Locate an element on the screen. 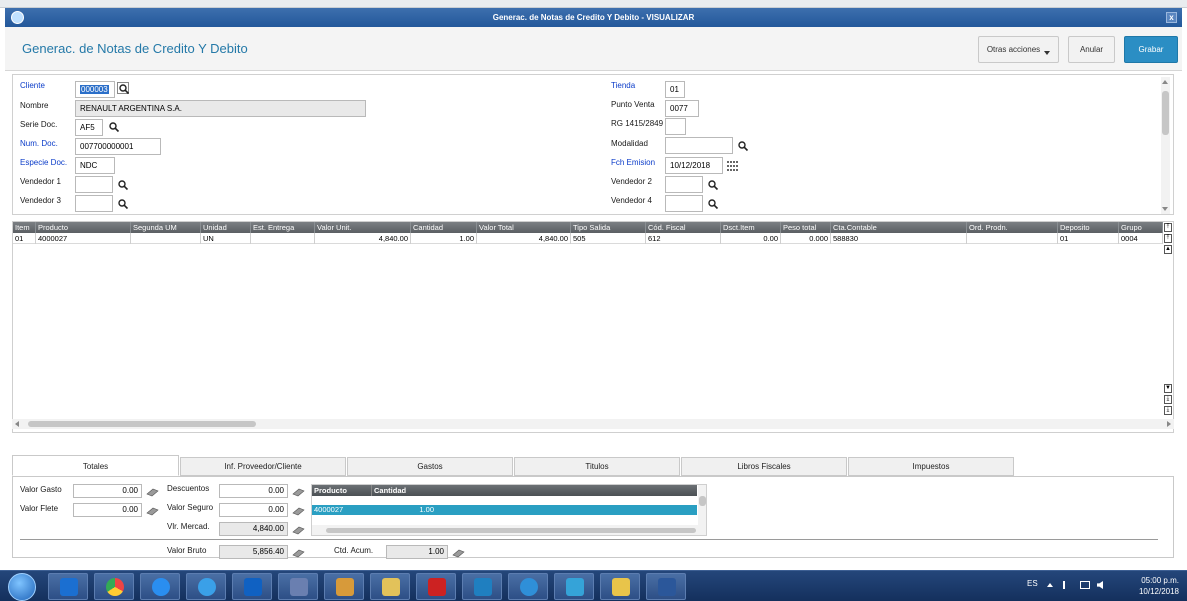  page-down-icon: ⤓ is located at coordinates (1168, 399).